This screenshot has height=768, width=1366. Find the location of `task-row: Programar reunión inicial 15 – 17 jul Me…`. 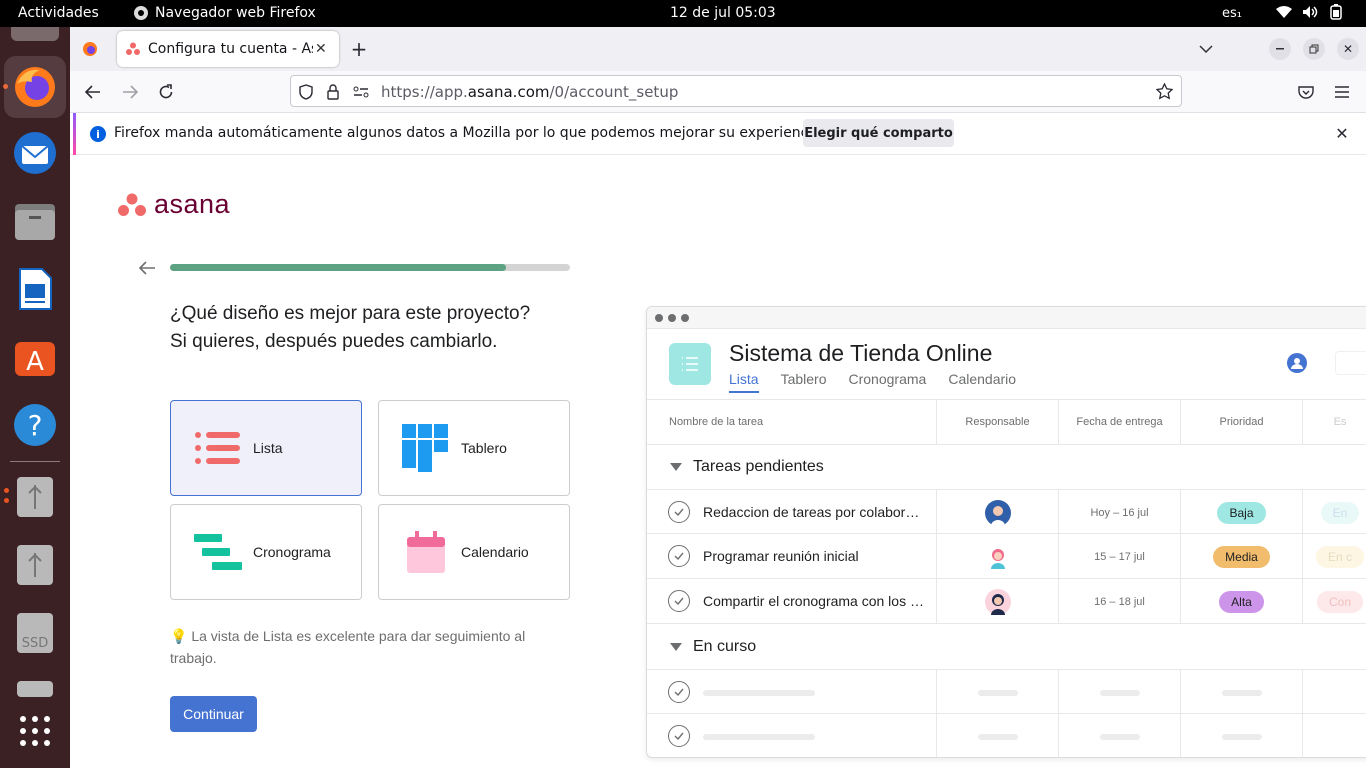

task-row: Programar reunión inicial 15 – 17 jul Me… is located at coordinates (1006, 556).